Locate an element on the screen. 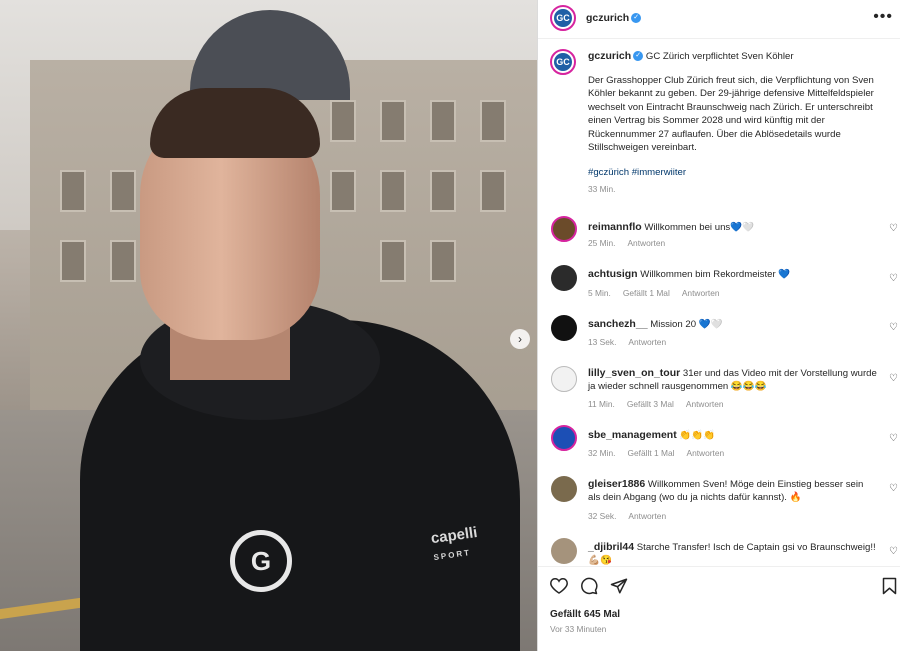 The width and height of the screenshot is (900, 652). comment-text: Willkommen bim Rekordmeister 💙 is located at coordinates (715, 274).